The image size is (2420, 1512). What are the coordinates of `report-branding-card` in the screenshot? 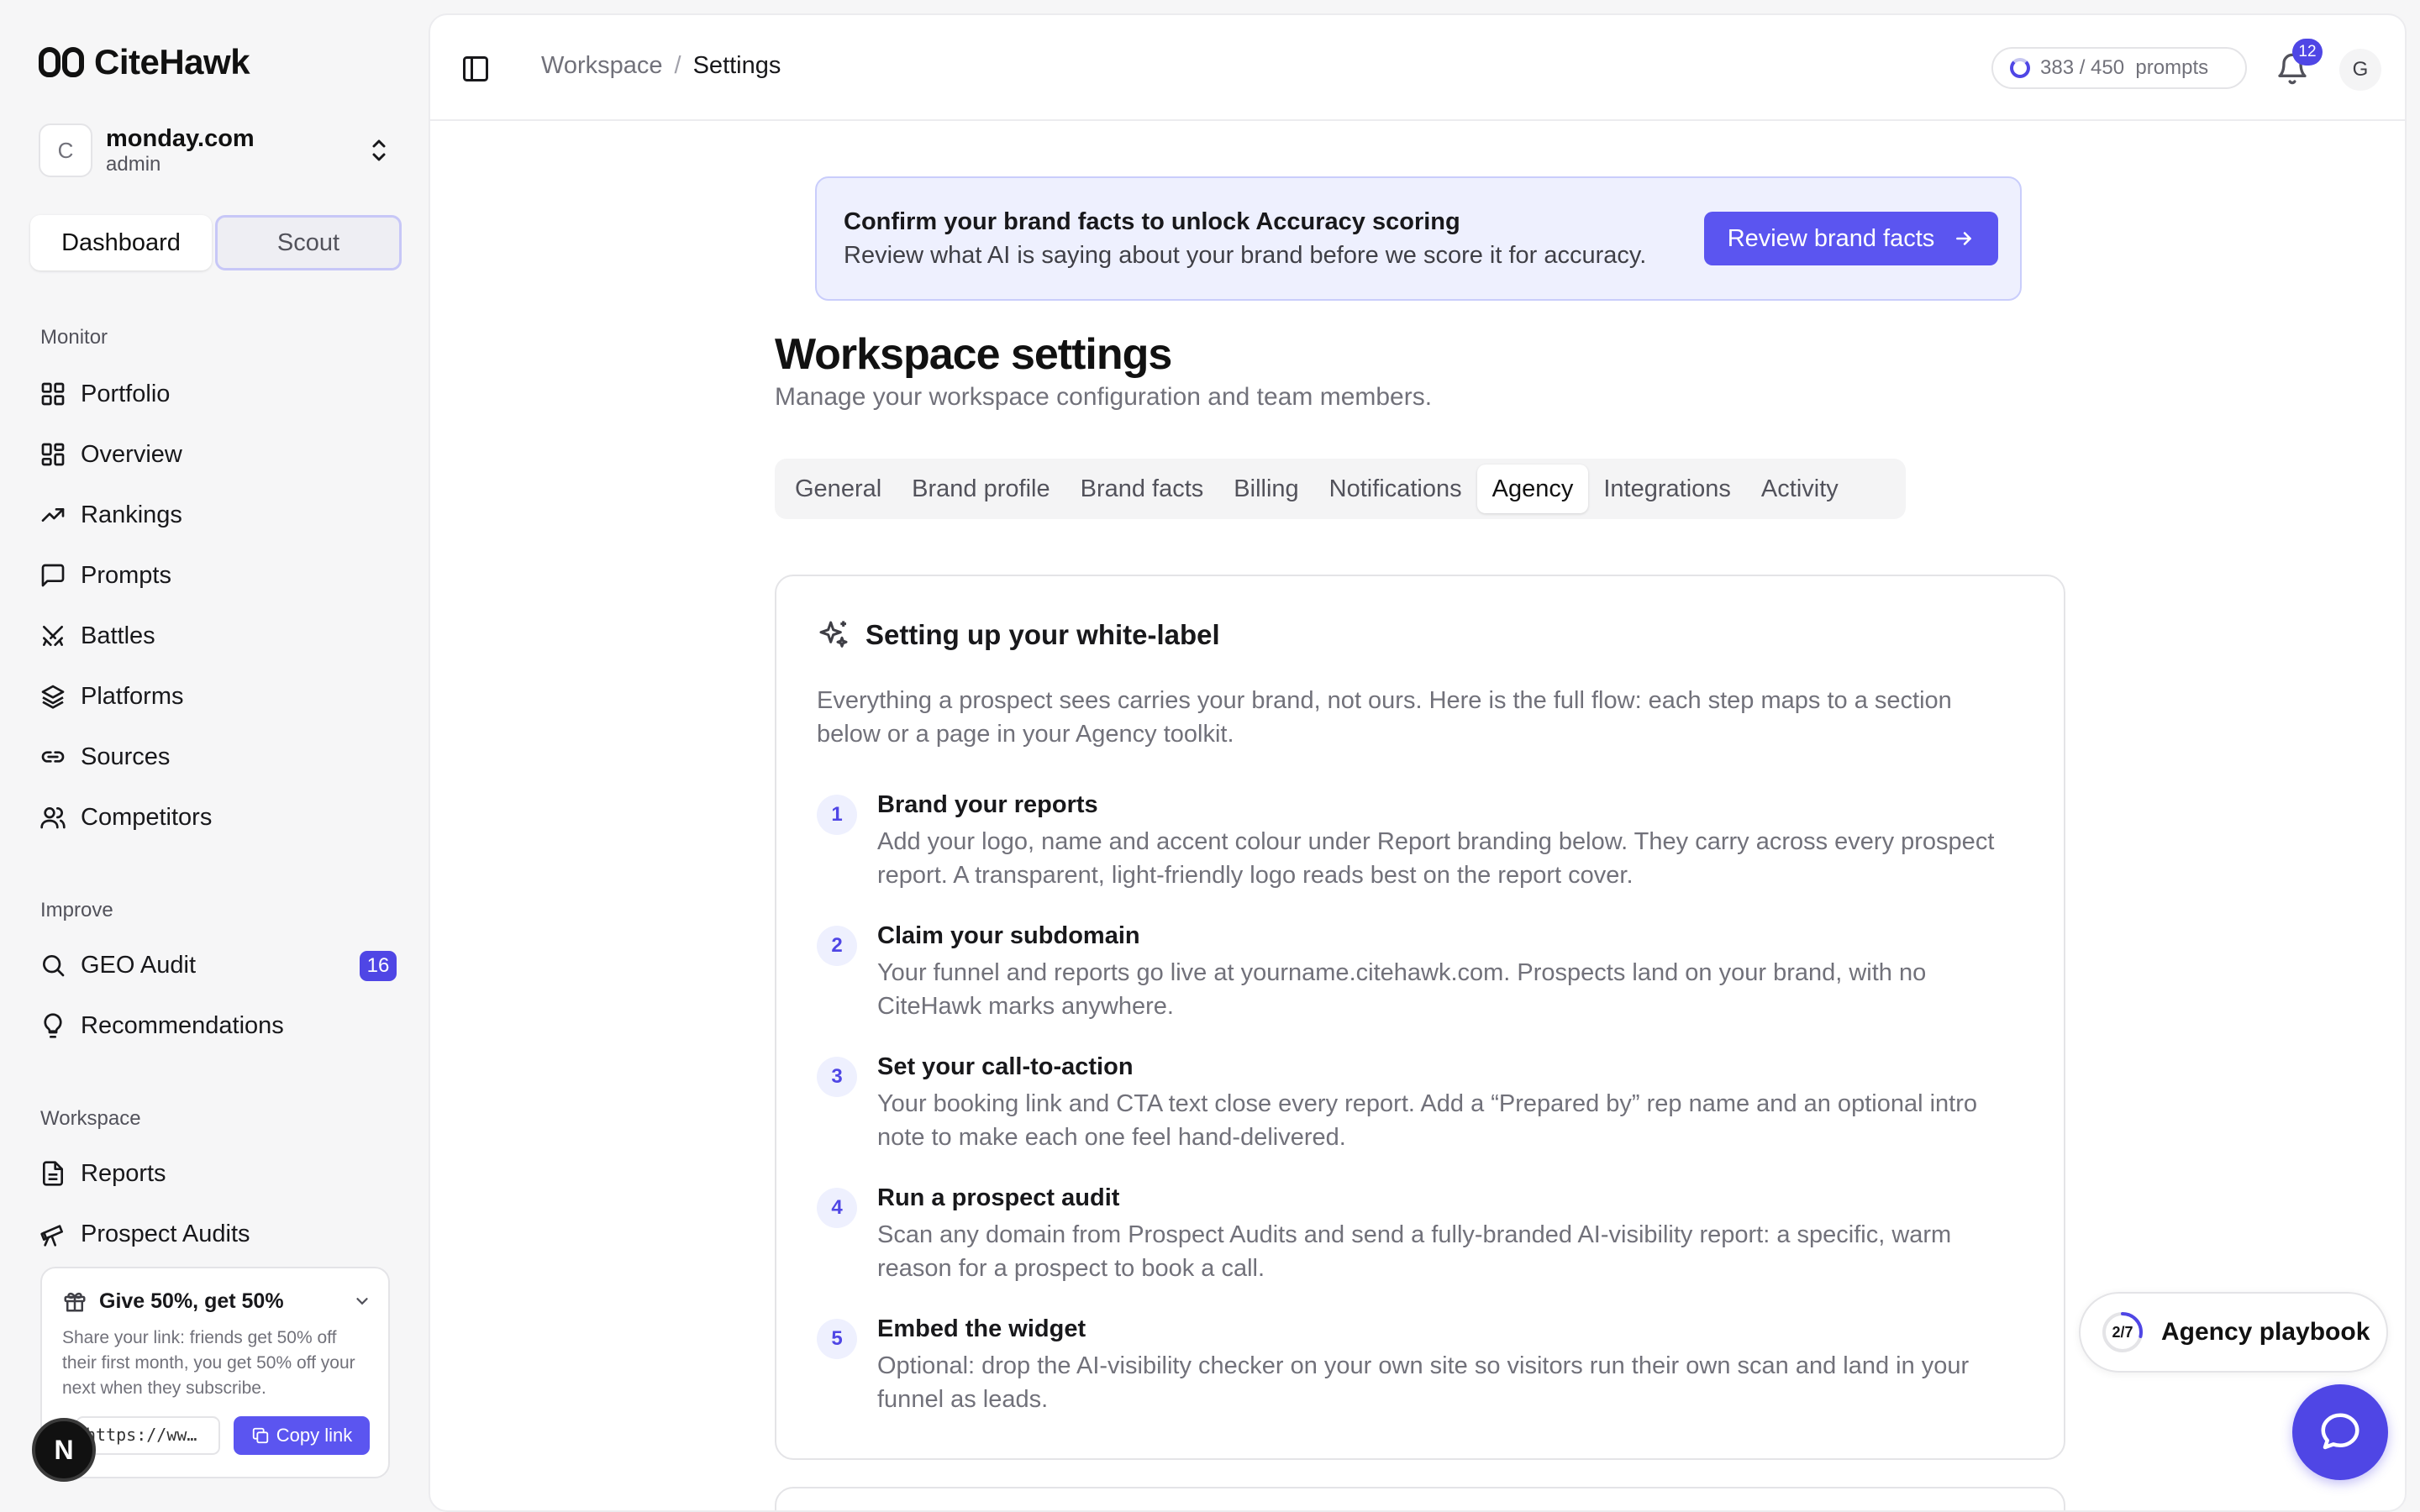 It's located at (1420, 1498).